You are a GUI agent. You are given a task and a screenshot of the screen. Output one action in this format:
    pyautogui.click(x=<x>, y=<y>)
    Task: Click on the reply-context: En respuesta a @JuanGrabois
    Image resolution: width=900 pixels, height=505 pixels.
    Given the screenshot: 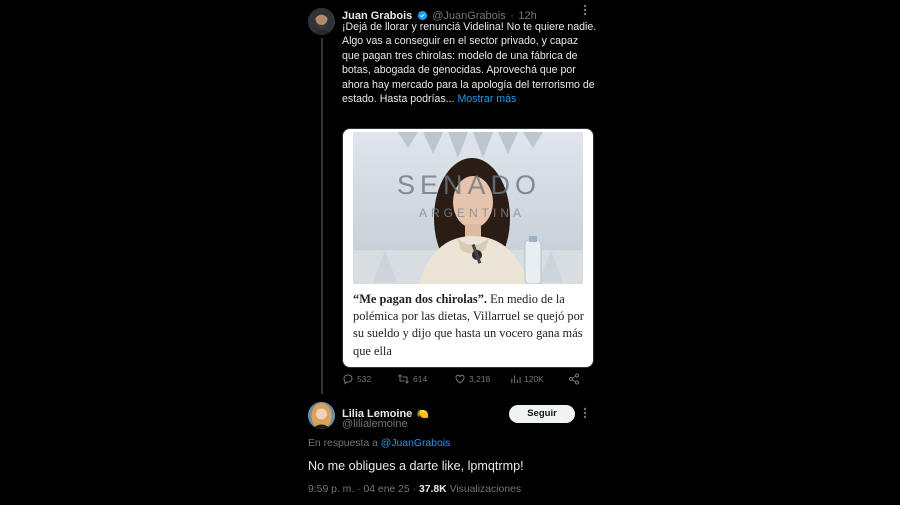 What is the action you would take?
    pyautogui.click(x=379, y=443)
    